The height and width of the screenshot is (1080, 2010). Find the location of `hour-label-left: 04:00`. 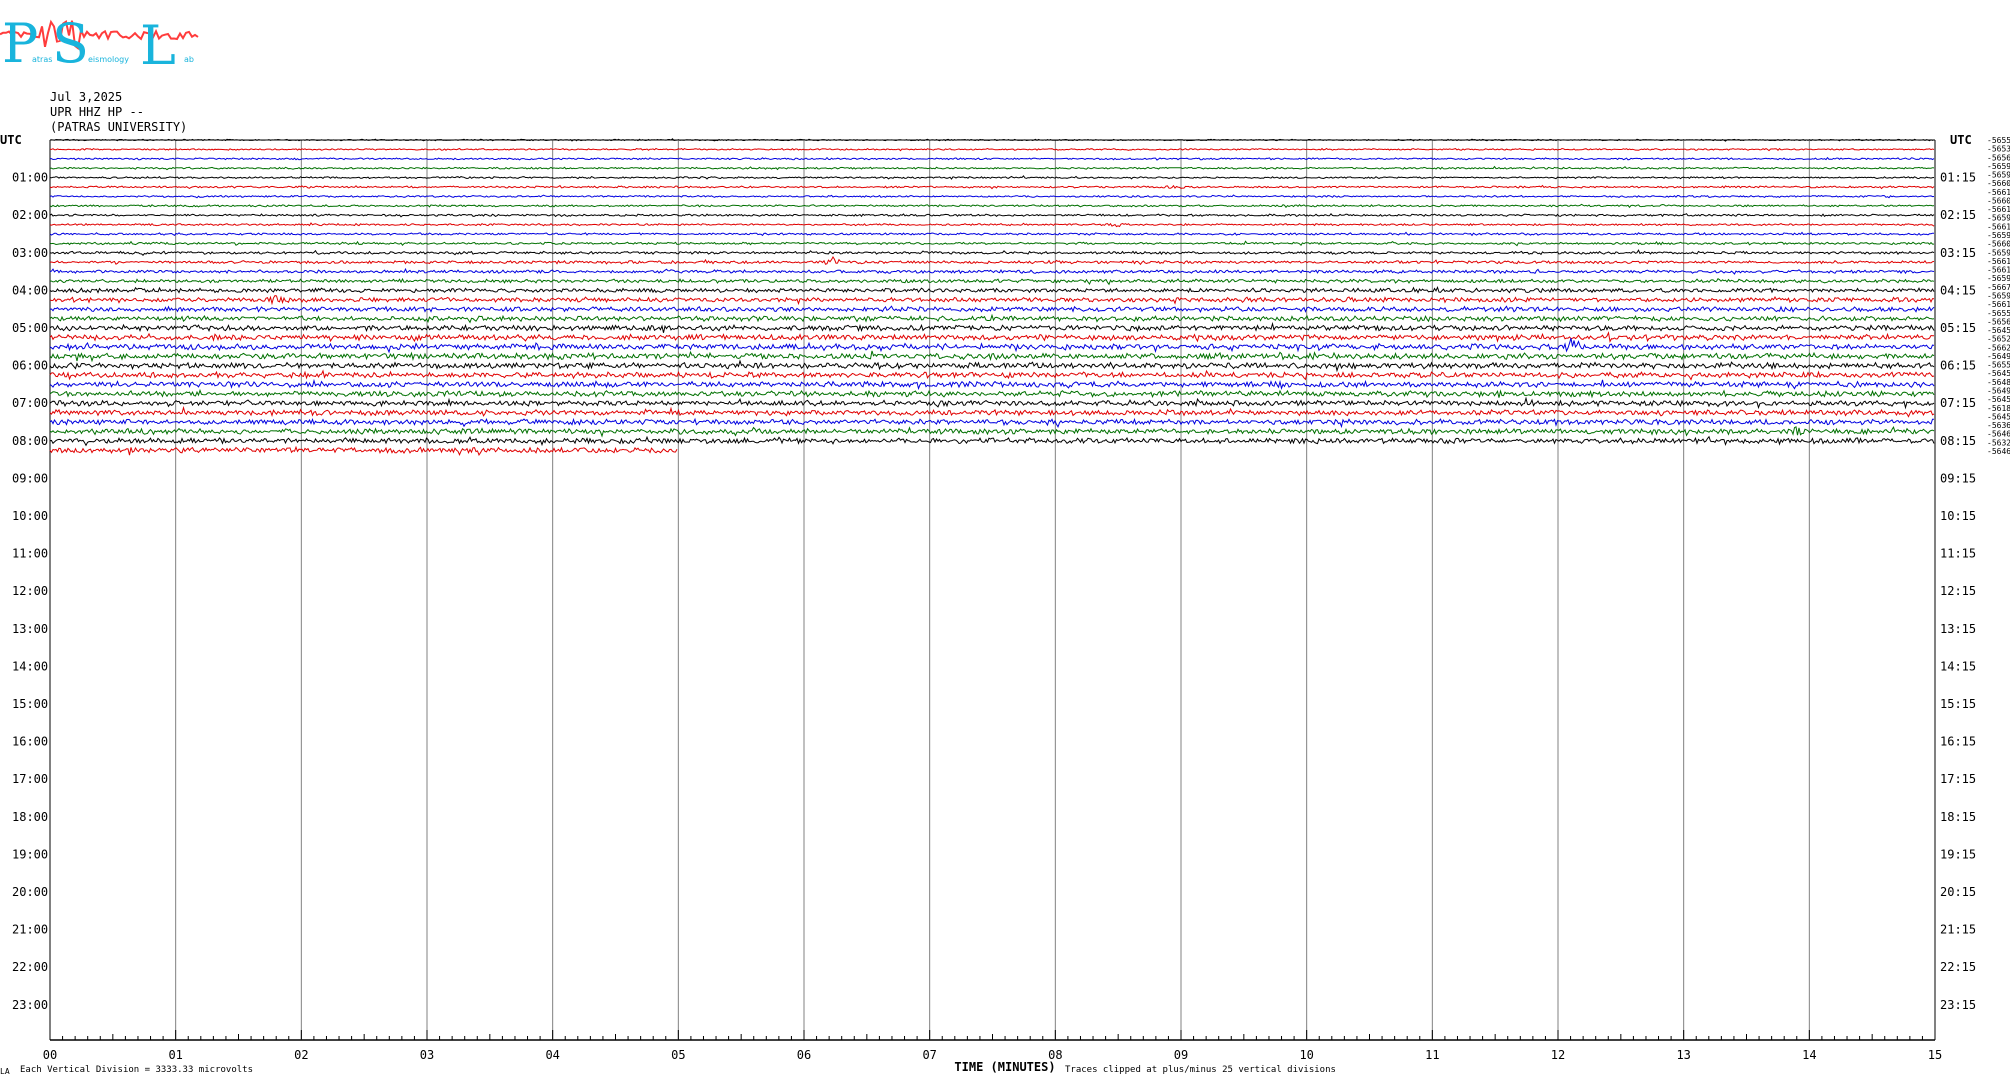

hour-label-left: 04:00 is located at coordinates (30, 290).